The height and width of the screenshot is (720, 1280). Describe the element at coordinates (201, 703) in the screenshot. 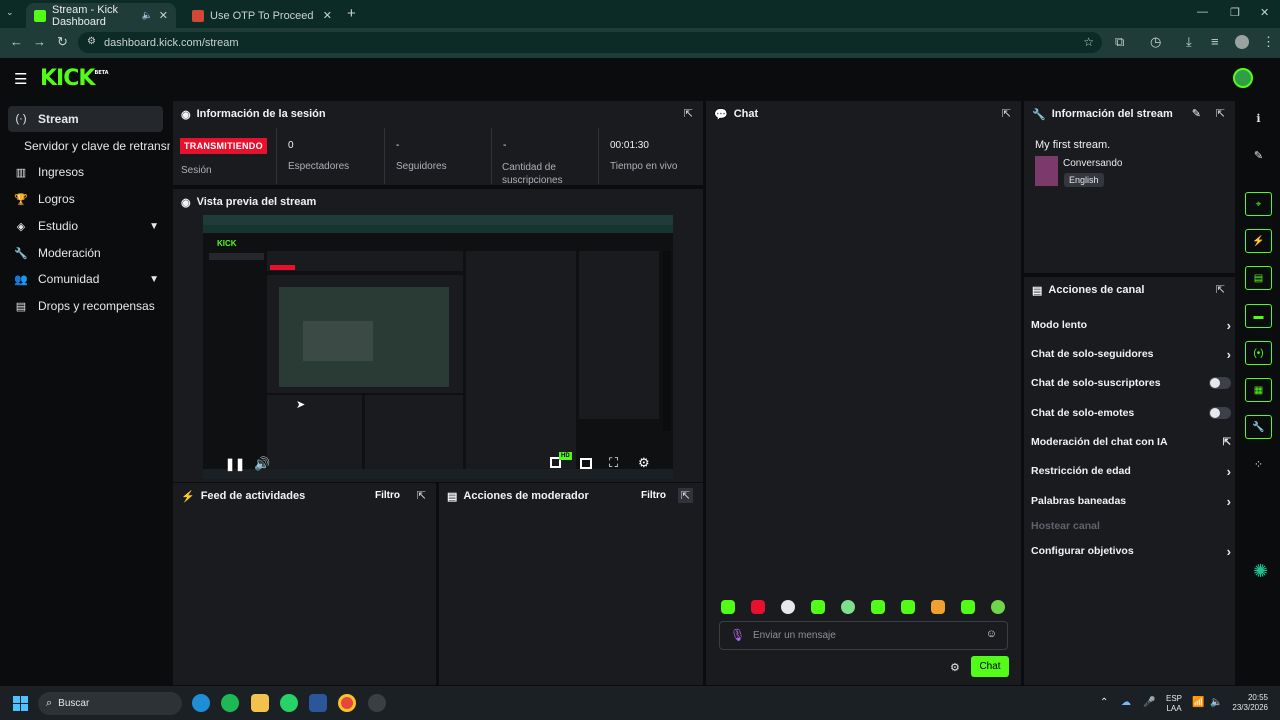

I see `edge-icon` at that location.